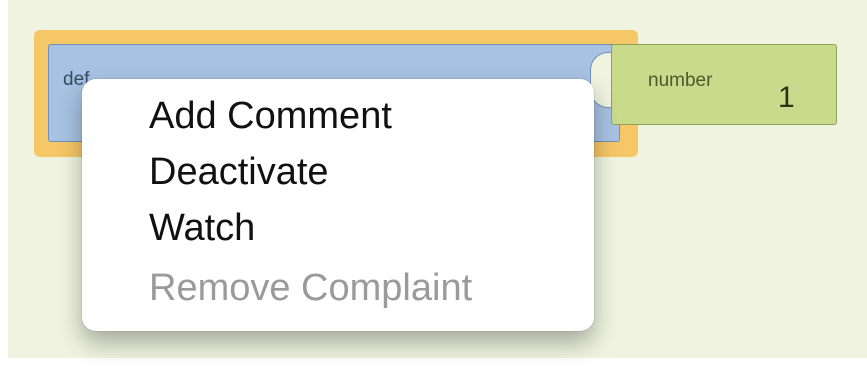 The width and height of the screenshot is (867, 369). Describe the element at coordinates (270, 116) in the screenshot. I see `menu-item-add-comment: Add Comment` at that location.